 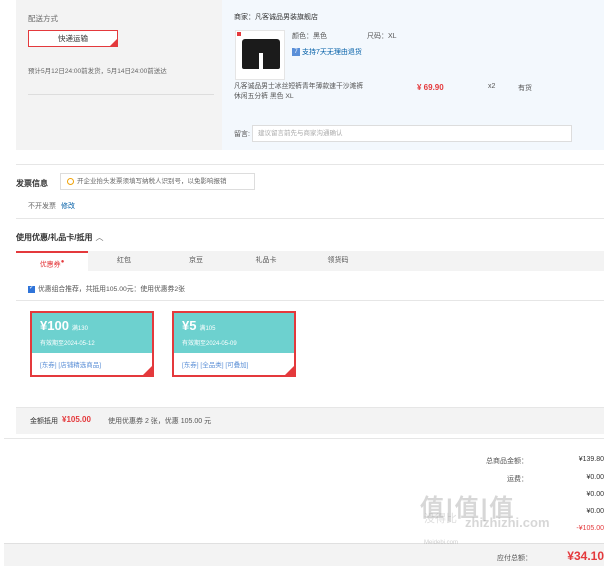 I want to click on coupon-card: ¥5 满105 有效期至2024-05-09 [东券] [全品类] [可叠加], so click(x=234, y=344).